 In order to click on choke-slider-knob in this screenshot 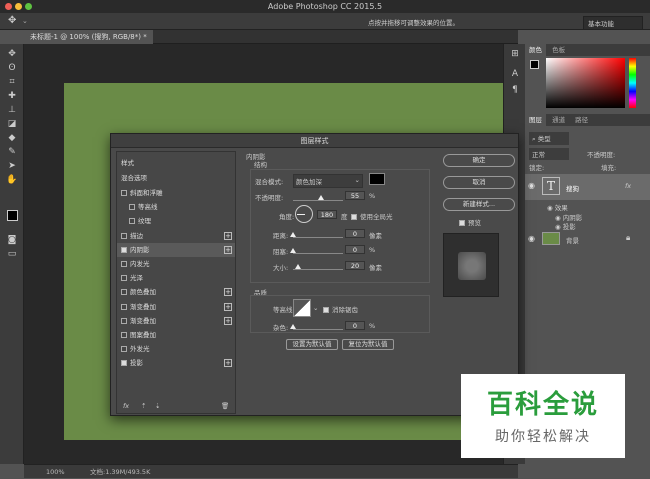, I will do `click(293, 250)`.